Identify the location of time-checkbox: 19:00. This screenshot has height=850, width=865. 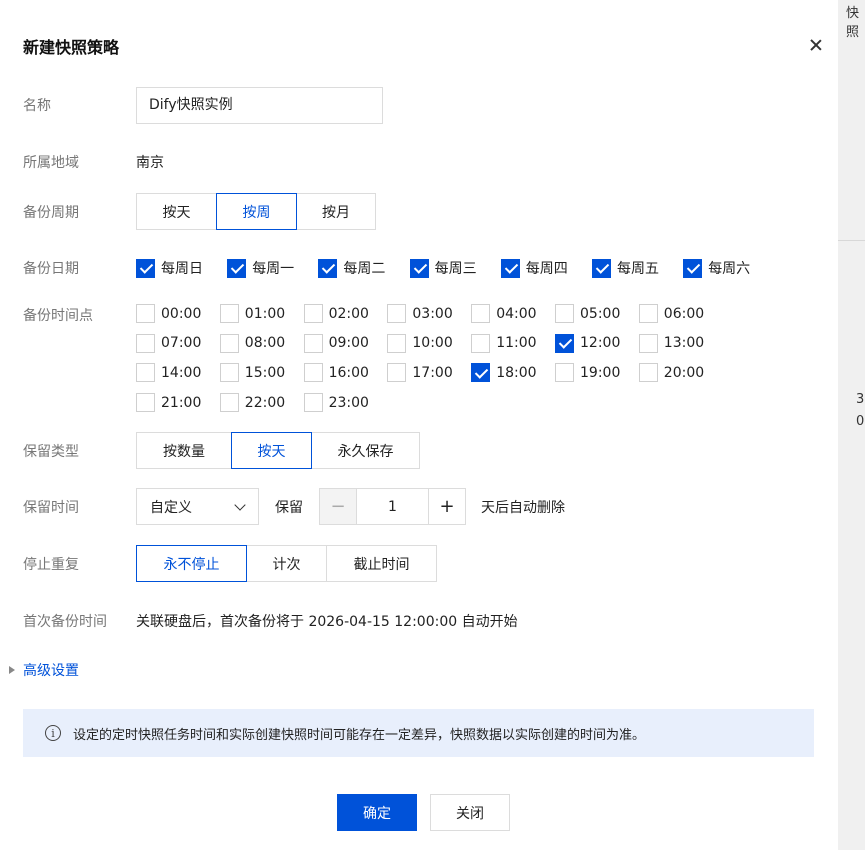
(588, 373).